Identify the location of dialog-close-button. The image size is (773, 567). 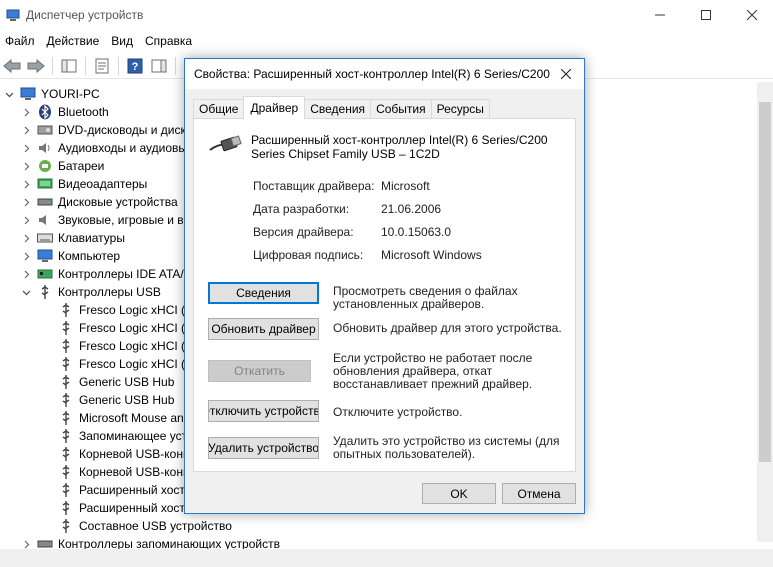
(566, 74).